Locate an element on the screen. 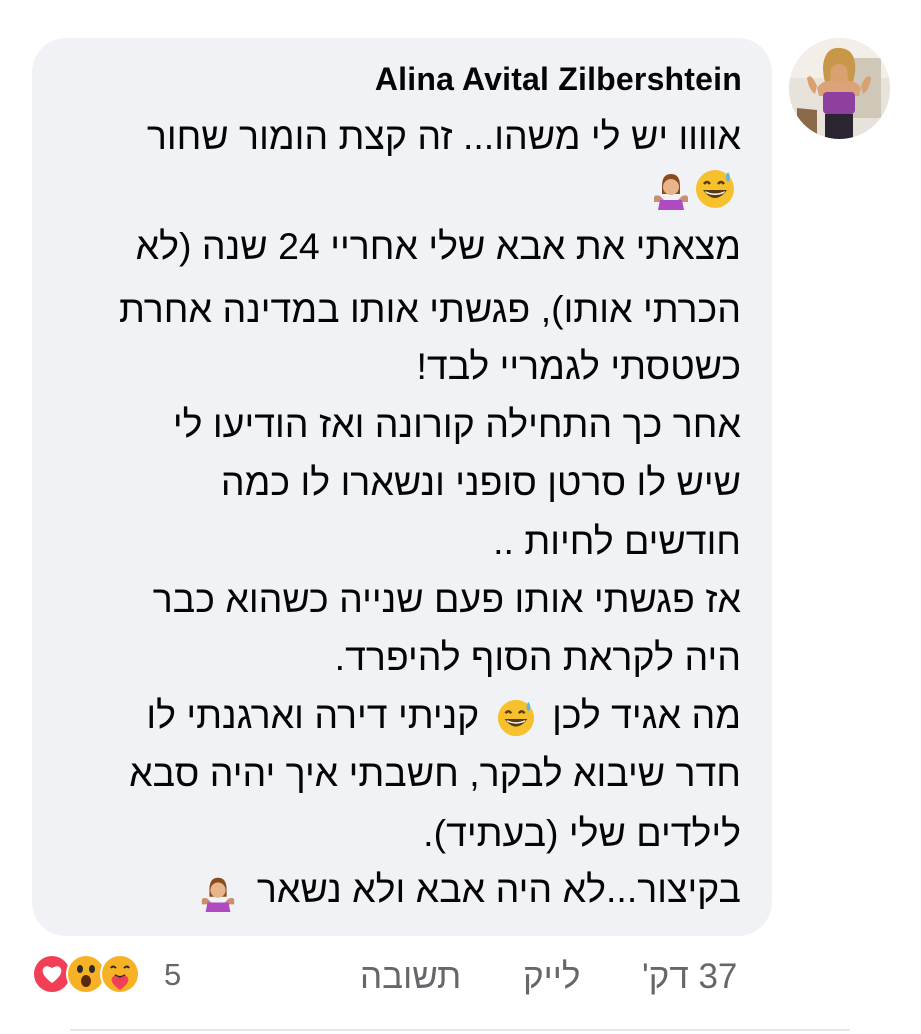  comment-line: חדר שיבוא לבקר, חשבתי איך יהיה סבא is located at coordinates (435, 773).